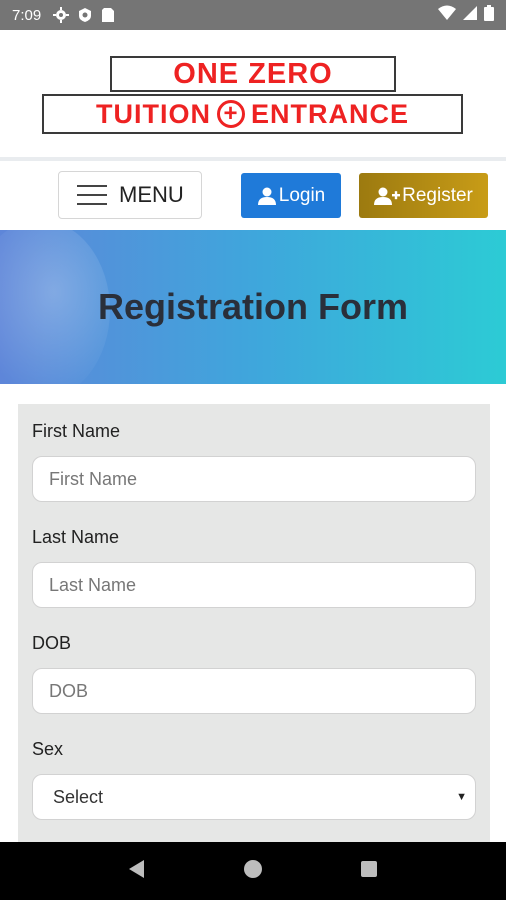  Describe the element at coordinates (267, 196) in the screenshot. I see `user-icon` at that location.